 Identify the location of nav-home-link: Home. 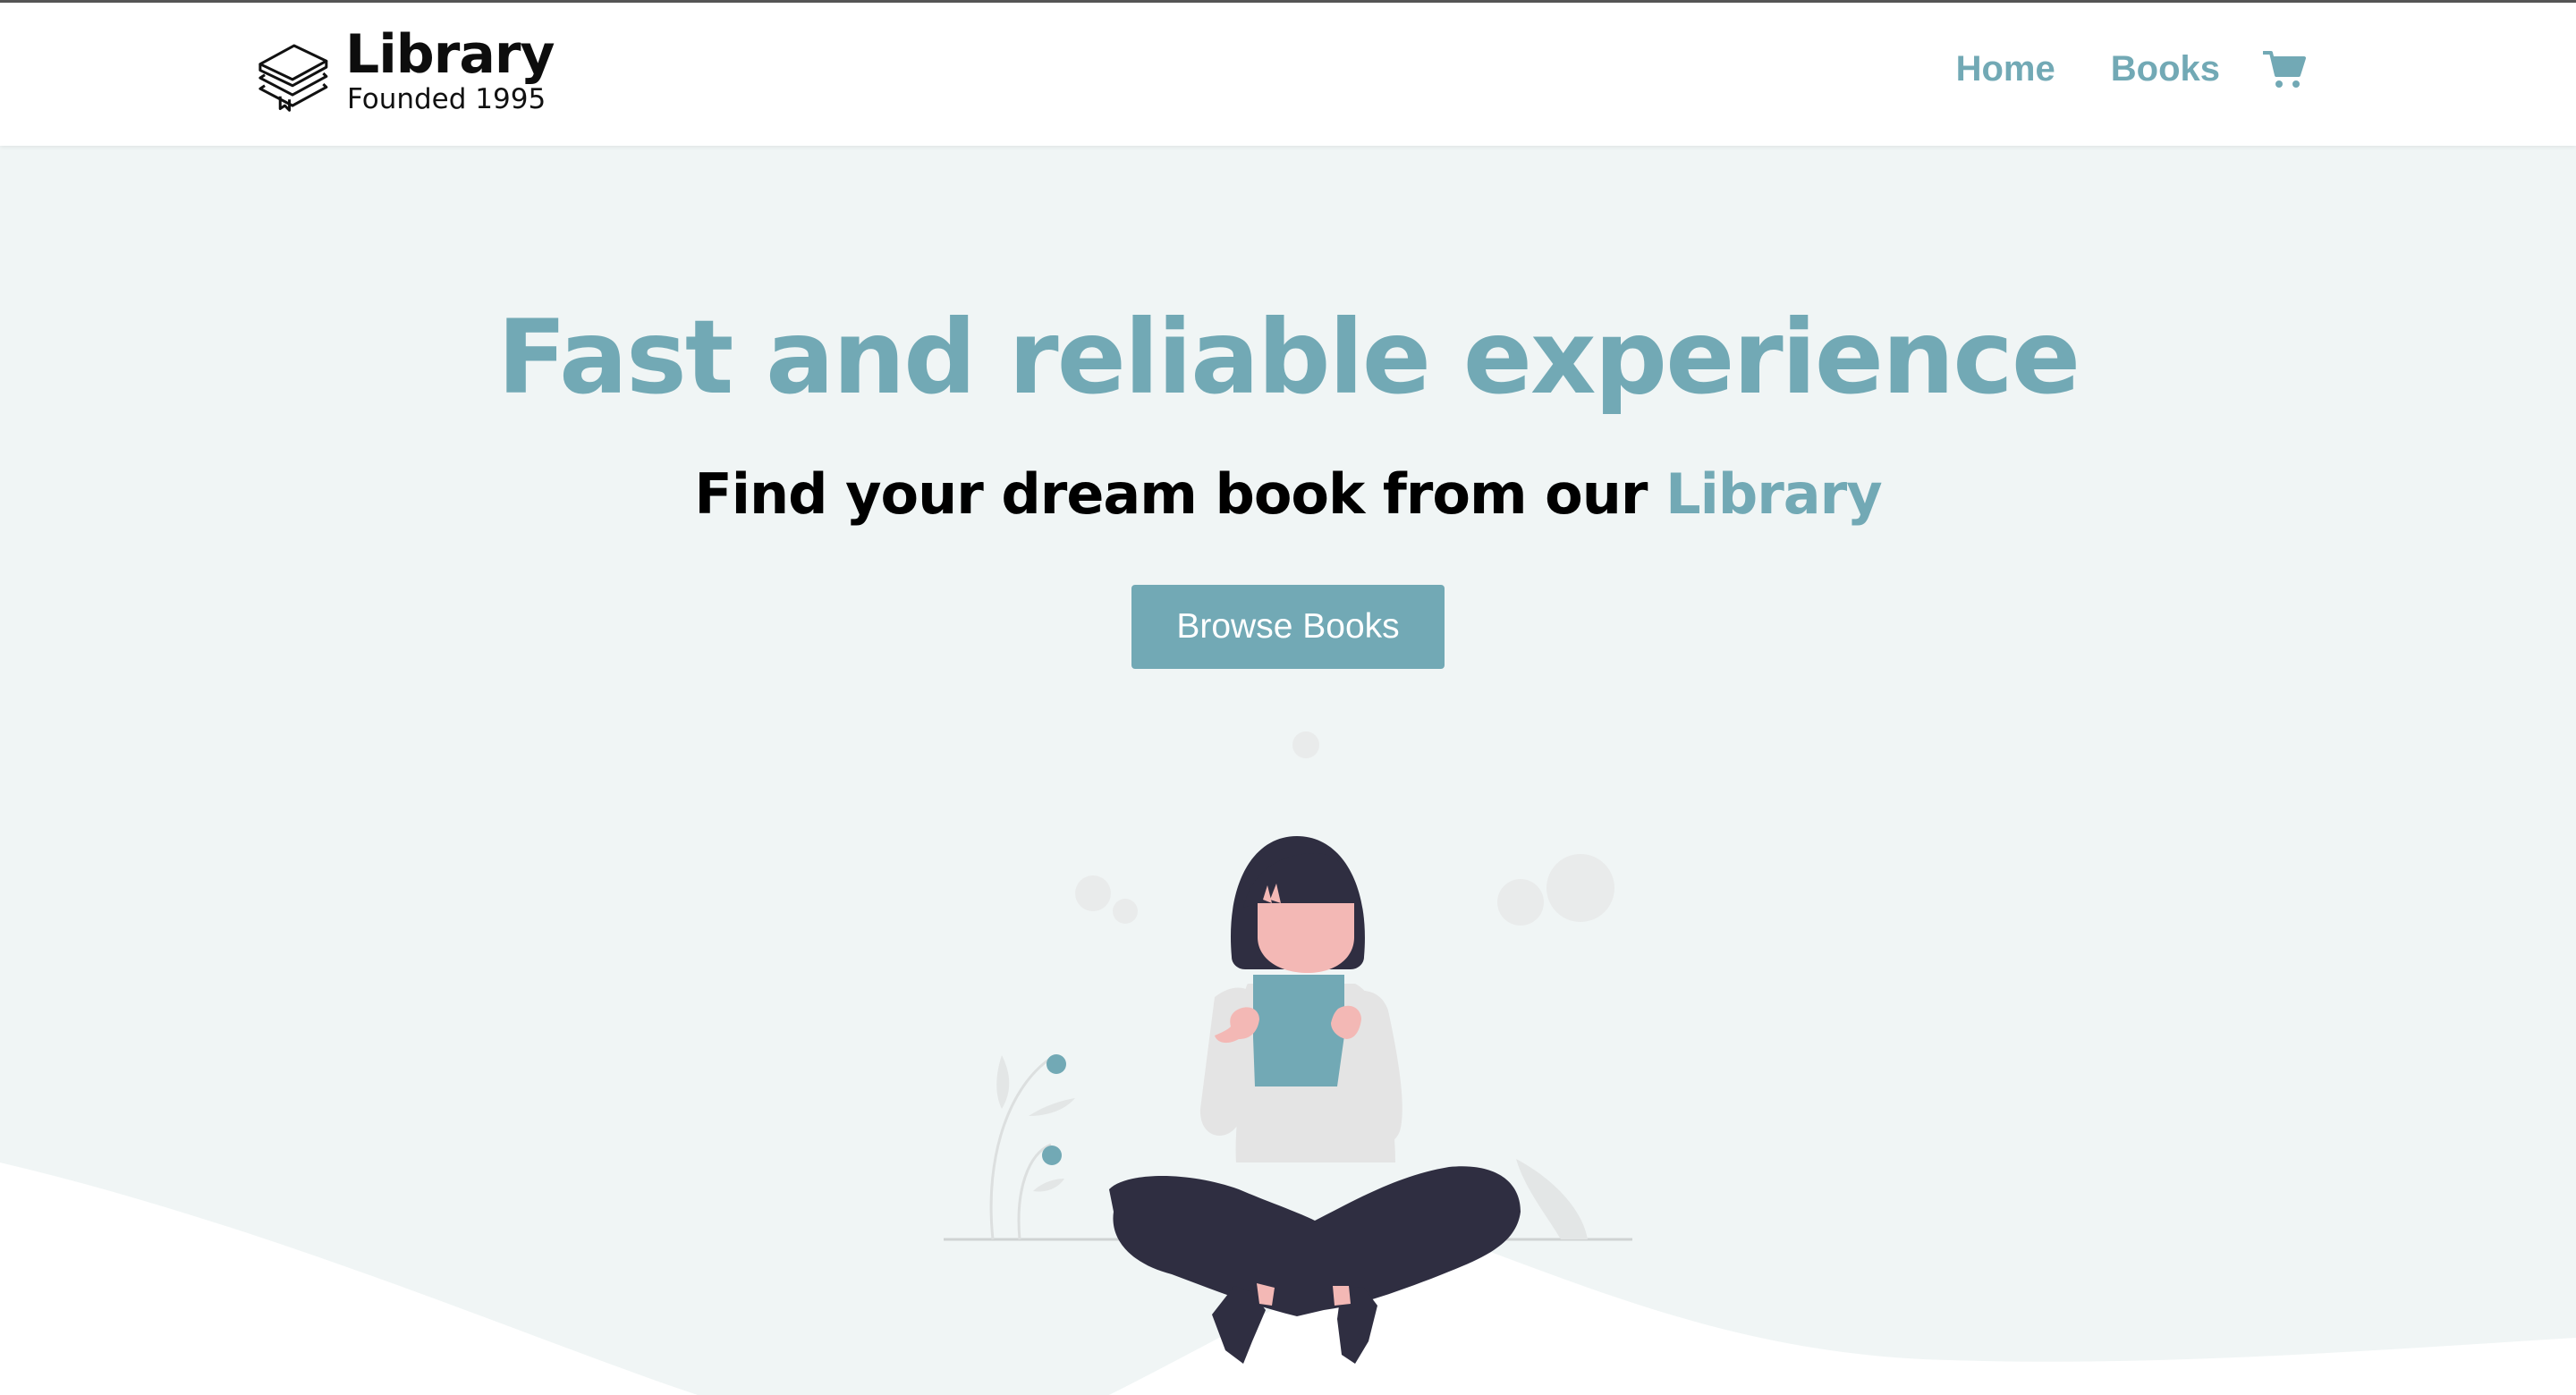
(2005, 69).